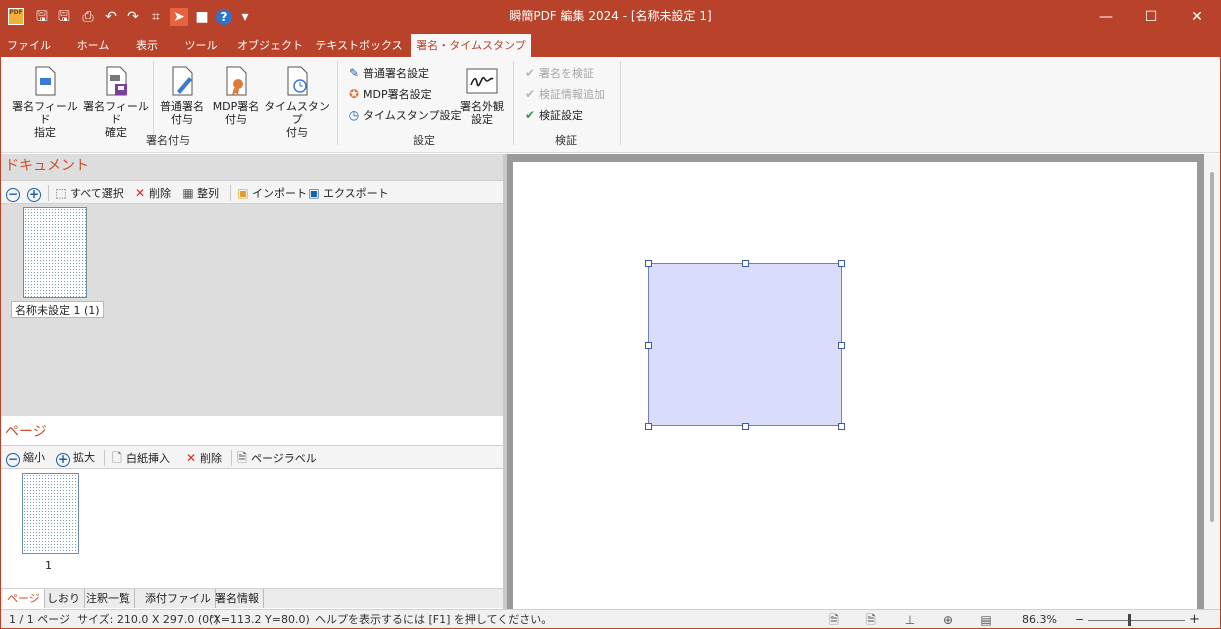 The height and width of the screenshot is (629, 1221). Describe the element at coordinates (388, 73) in the screenshot. I see `normal-signature-settings-button: ✎ 普通署名設定` at that location.